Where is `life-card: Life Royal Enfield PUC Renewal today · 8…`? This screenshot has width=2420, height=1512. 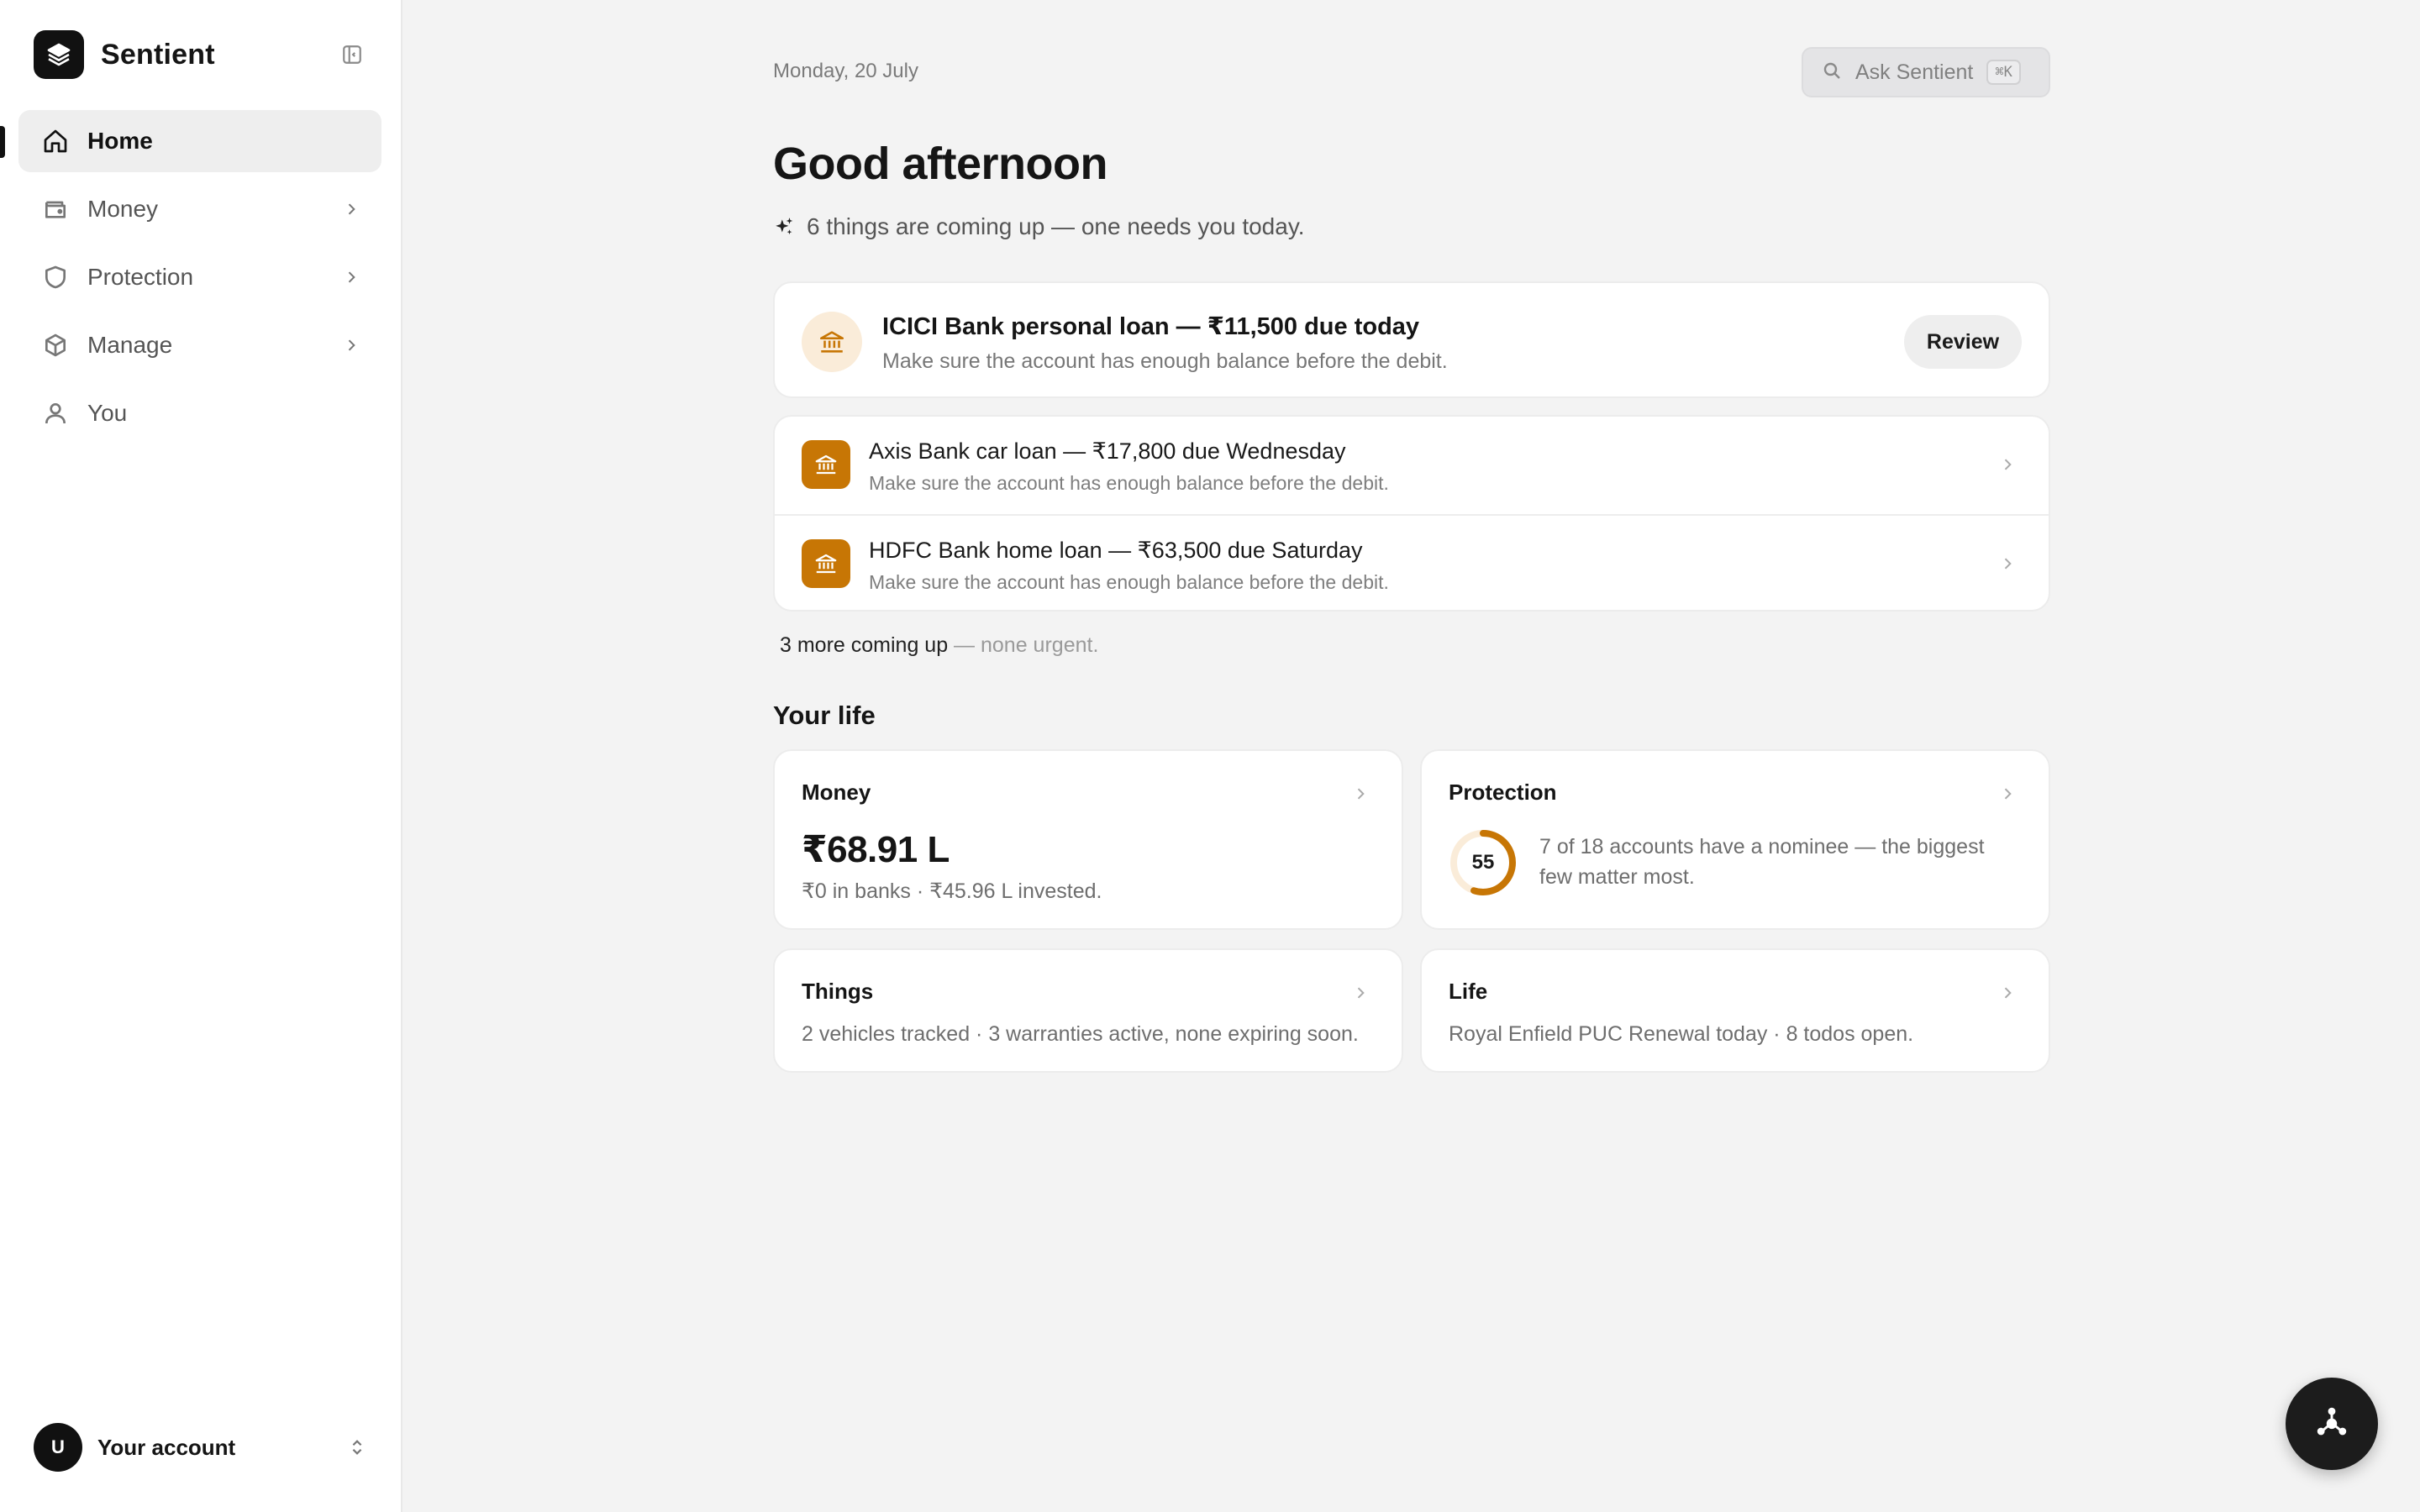 life-card: Life Royal Enfield PUC Renewal today · 8… is located at coordinates (1735, 1010).